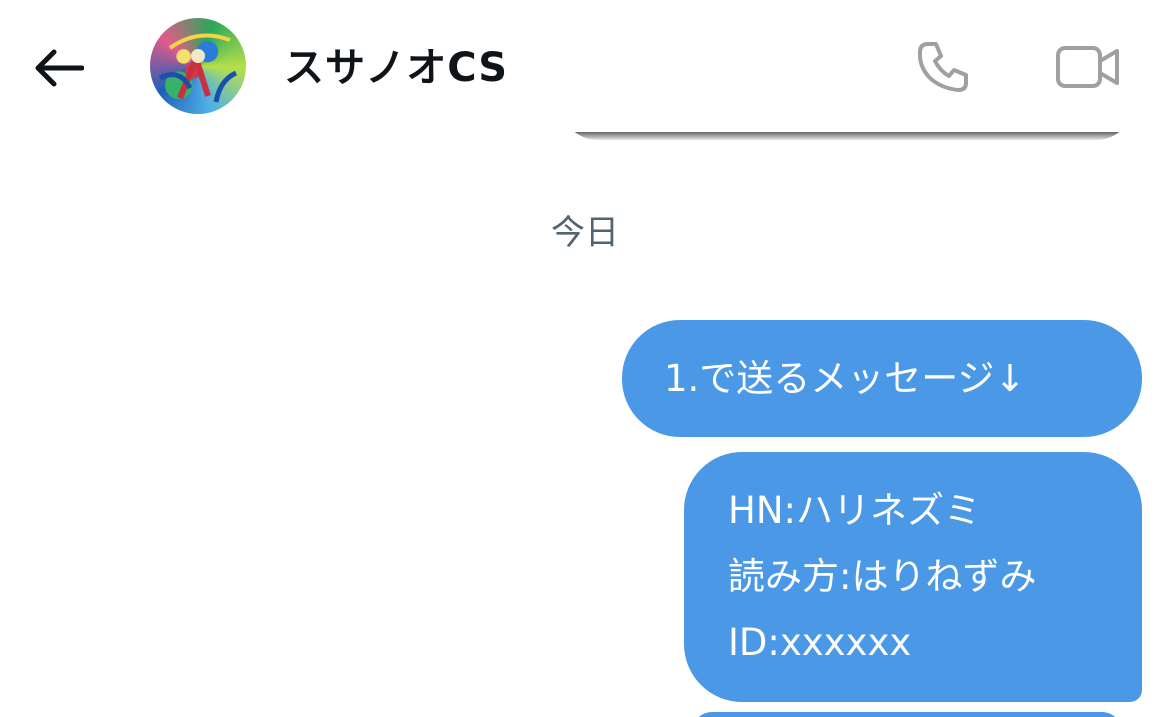 This screenshot has height=717, width=1170. I want to click on phone-icon, so click(942, 67).